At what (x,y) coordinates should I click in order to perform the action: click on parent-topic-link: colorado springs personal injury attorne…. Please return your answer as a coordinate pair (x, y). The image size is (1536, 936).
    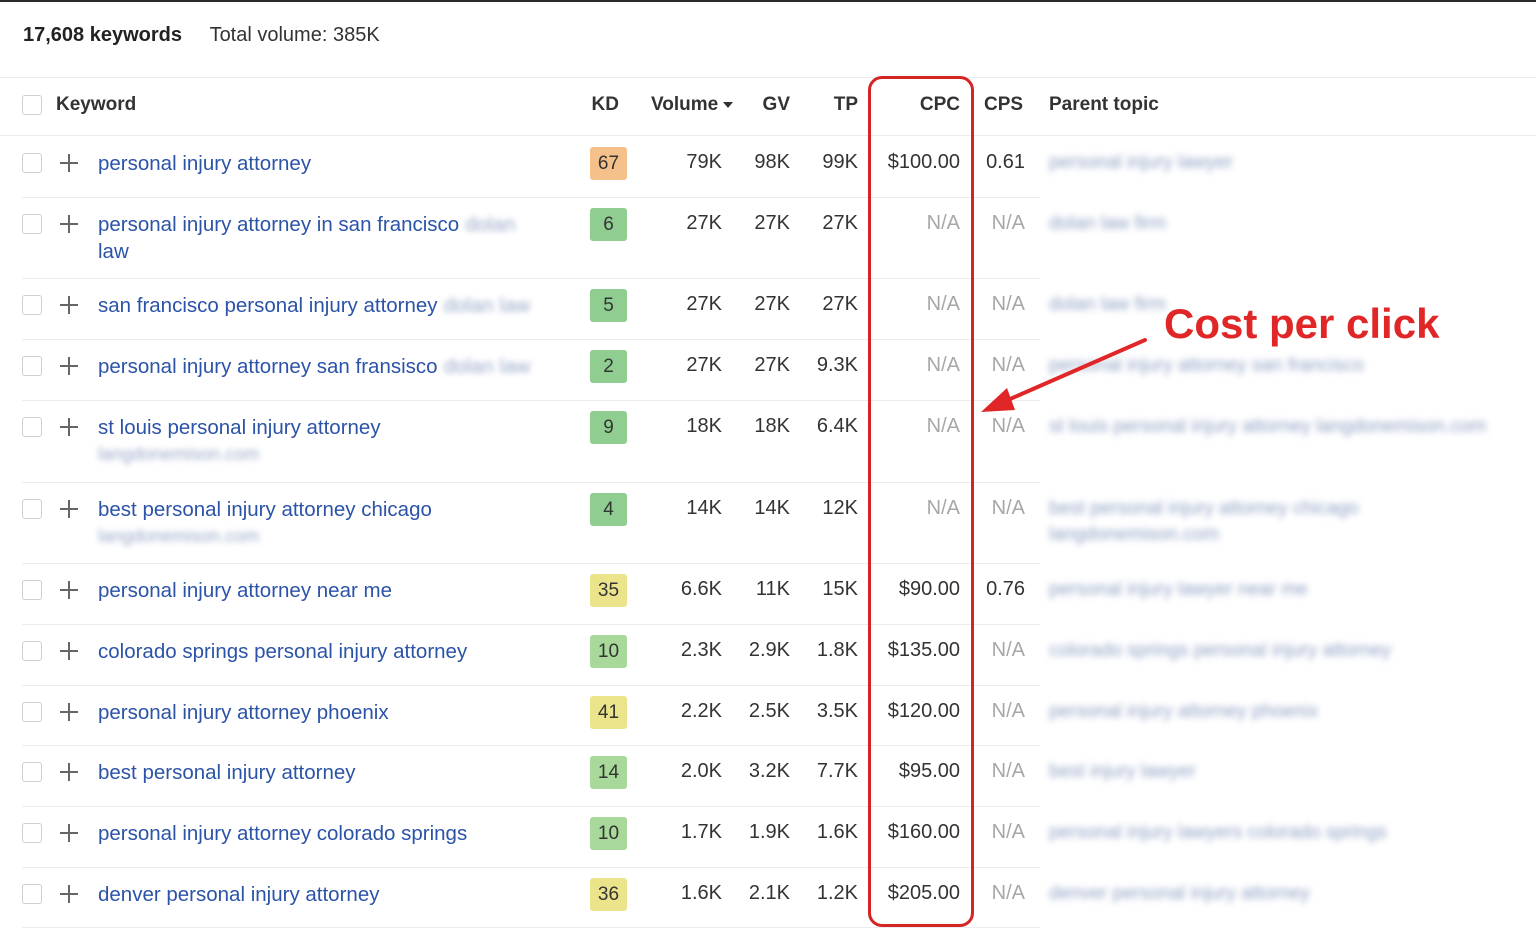
    Looking at the image, I should click on (1284, 651).